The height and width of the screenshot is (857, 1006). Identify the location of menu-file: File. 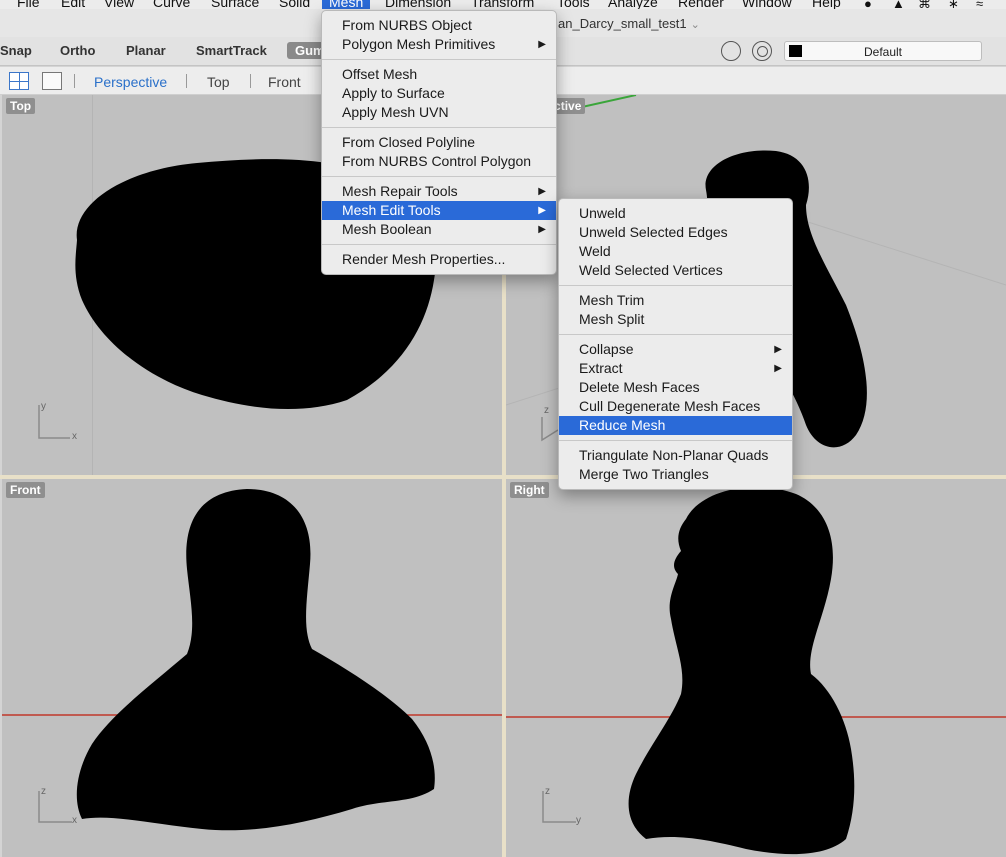
(28, 4).